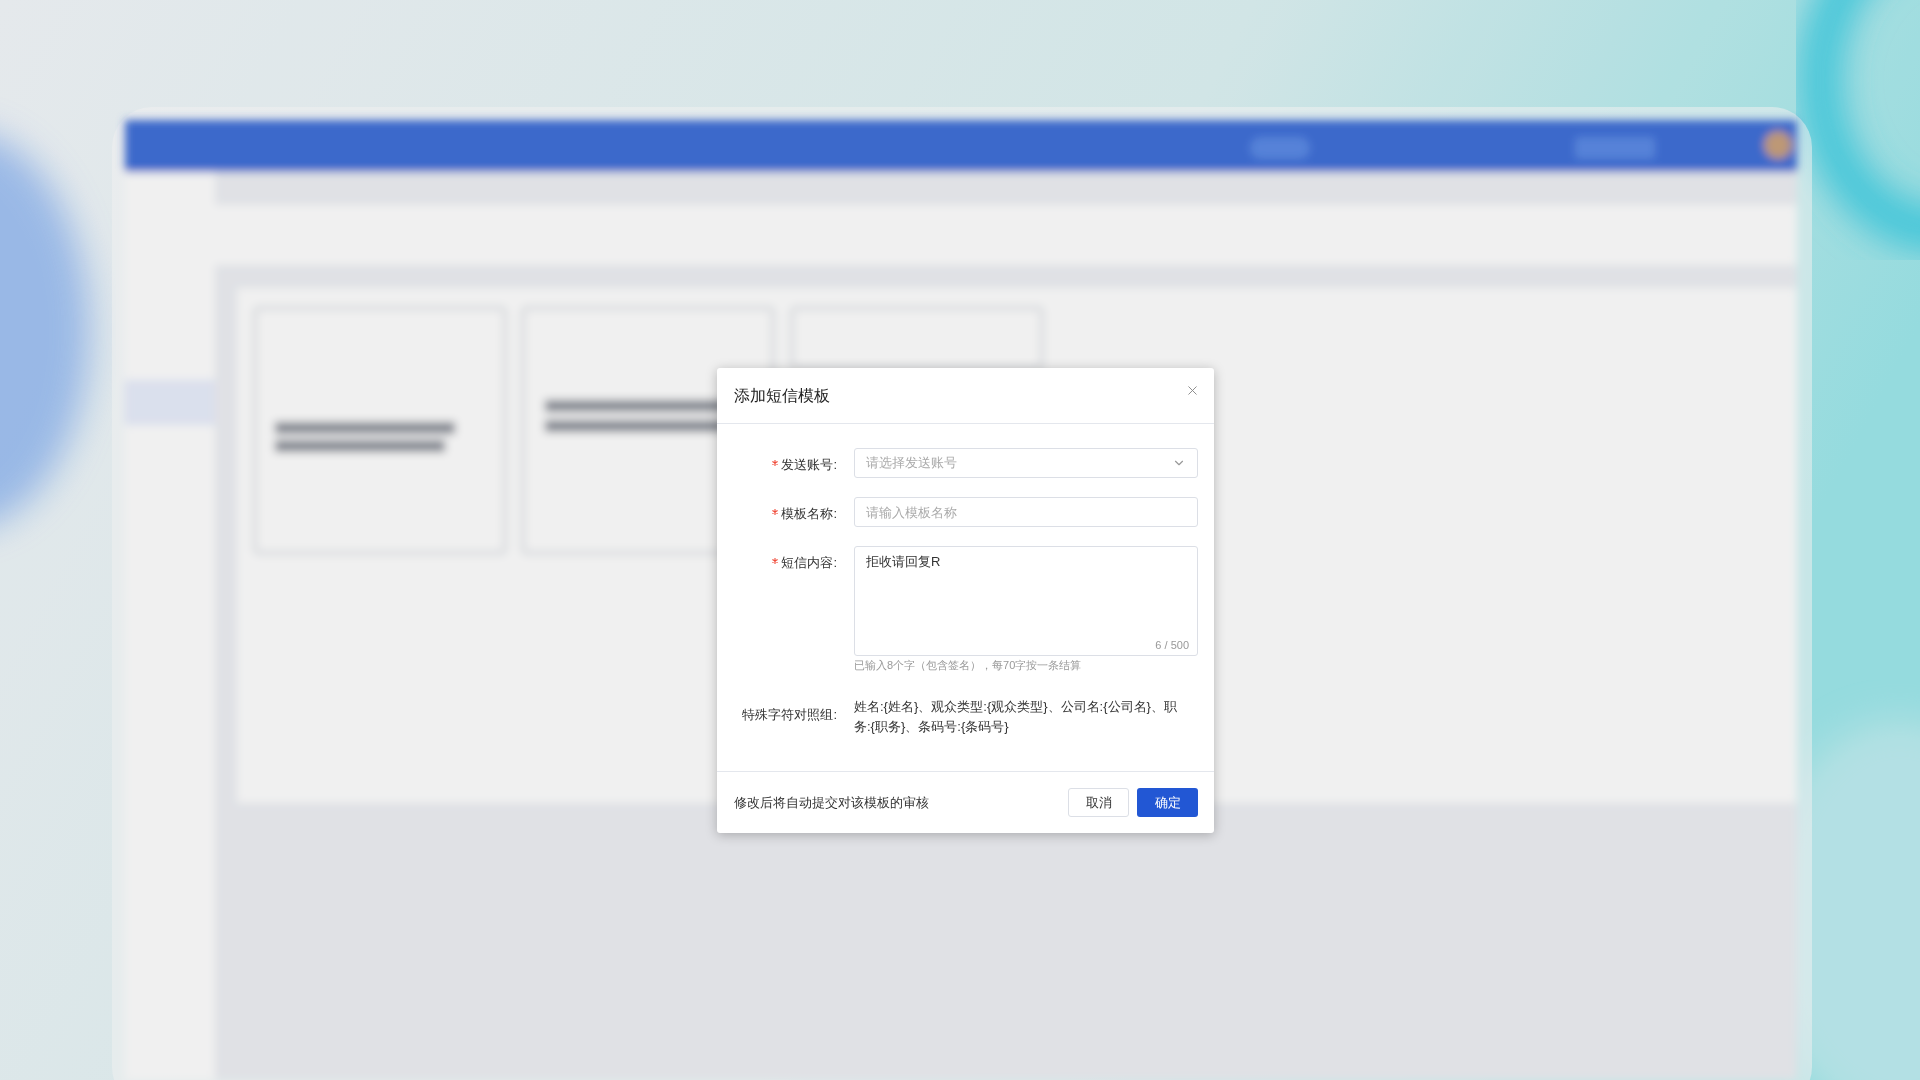  Describe the element at coordinates (809, 514) in the screenshot. I see `field-label: 模板名称:` at that location.